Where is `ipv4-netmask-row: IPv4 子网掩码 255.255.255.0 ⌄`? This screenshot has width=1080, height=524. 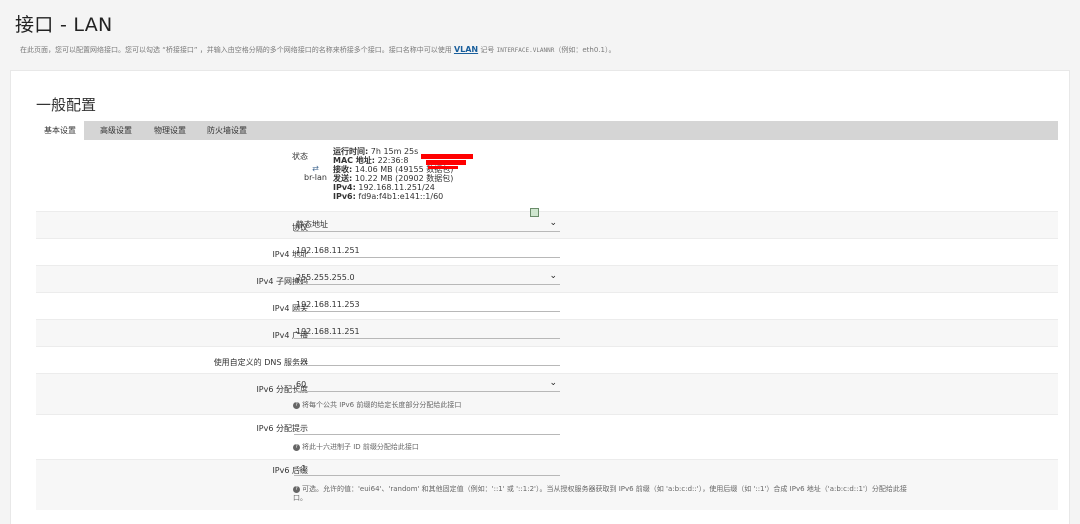 ipv4-netmask-row: IPv4 子网掩码 255.255.255.0 ⌄ is located at coordinates (547, 279).